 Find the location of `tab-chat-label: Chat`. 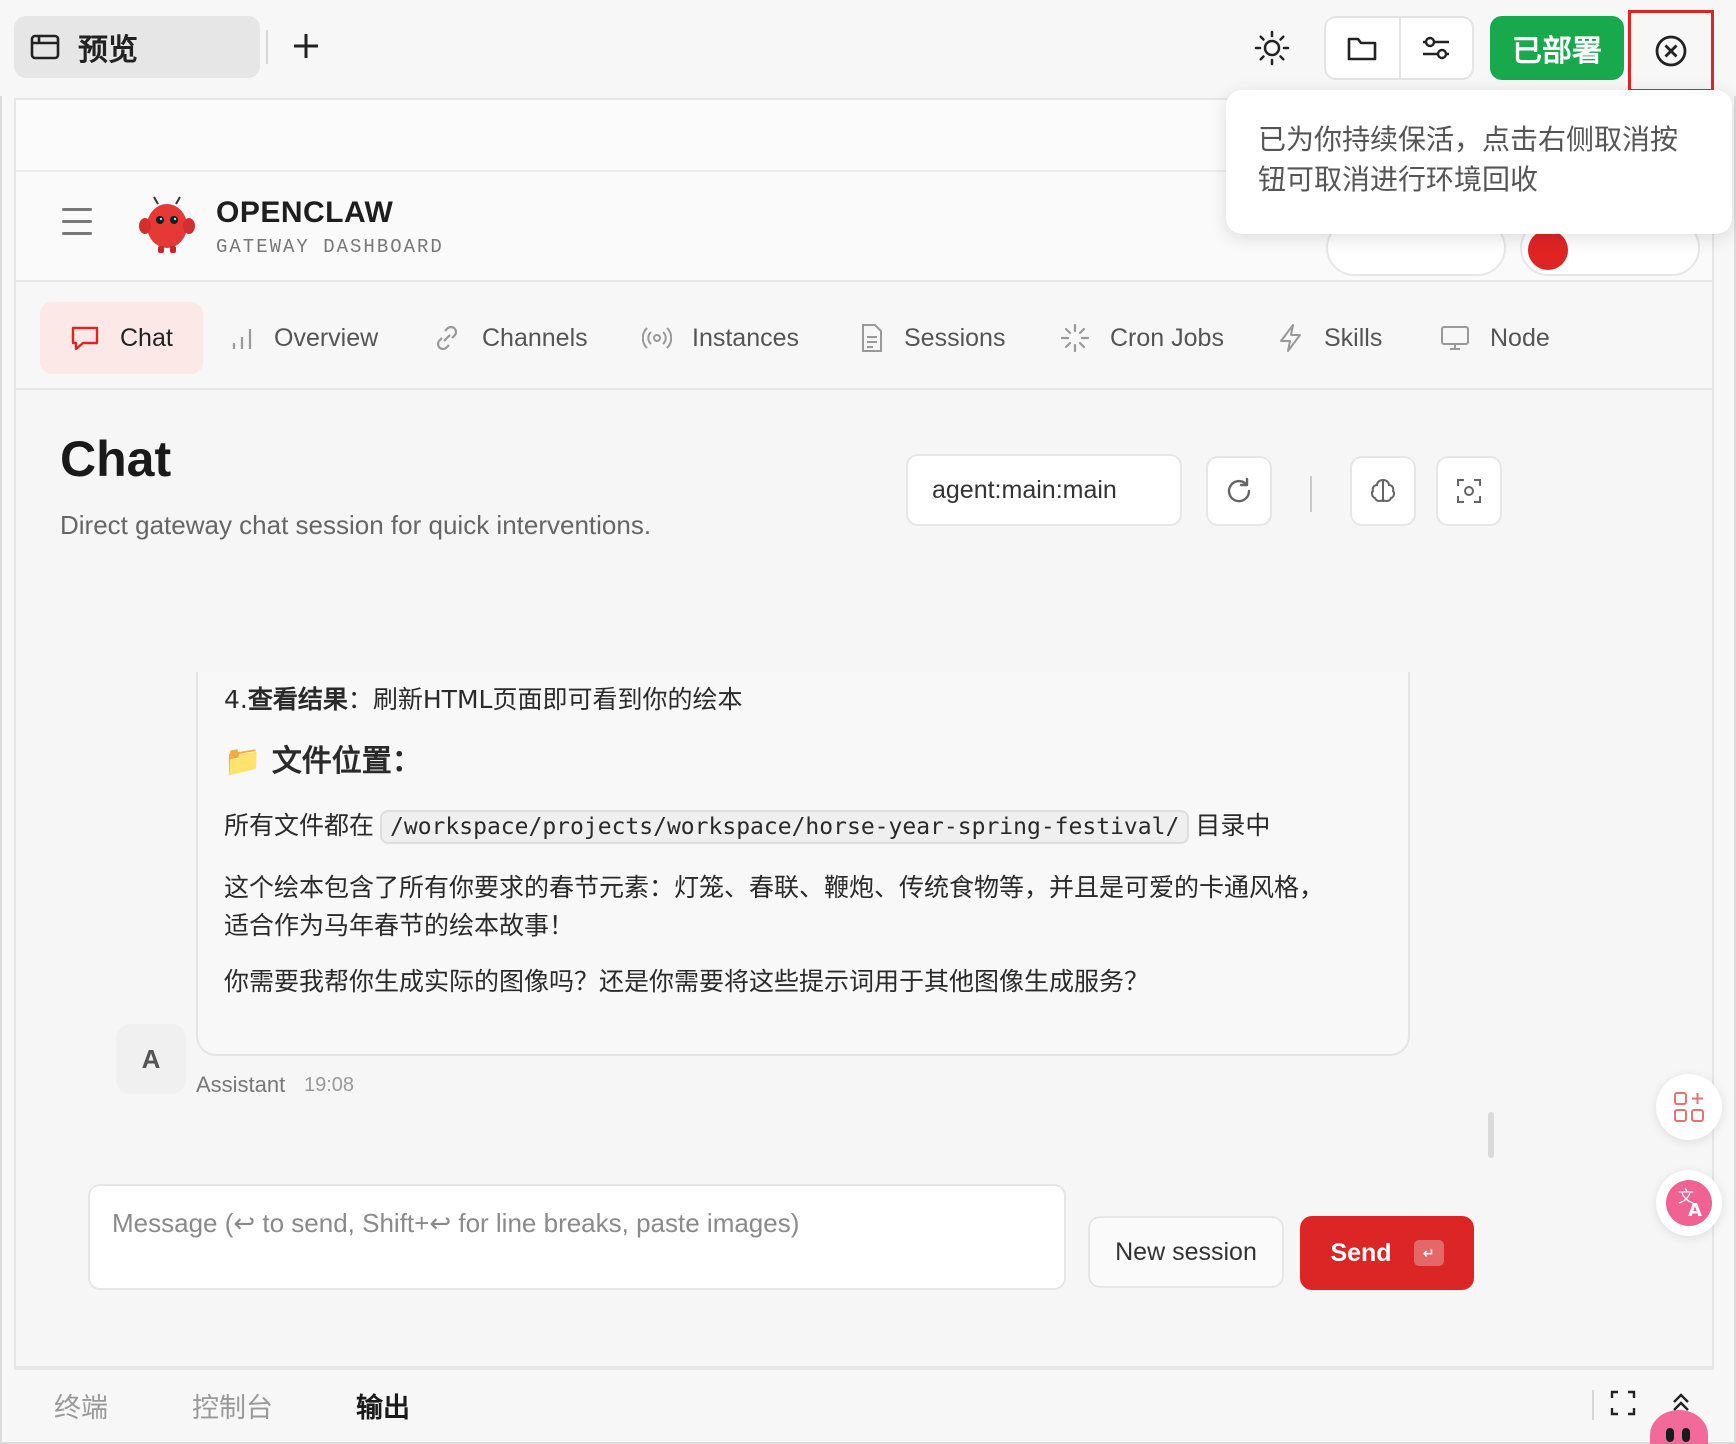

tab-chat-label: Chat is located at coordinates (146, 337).